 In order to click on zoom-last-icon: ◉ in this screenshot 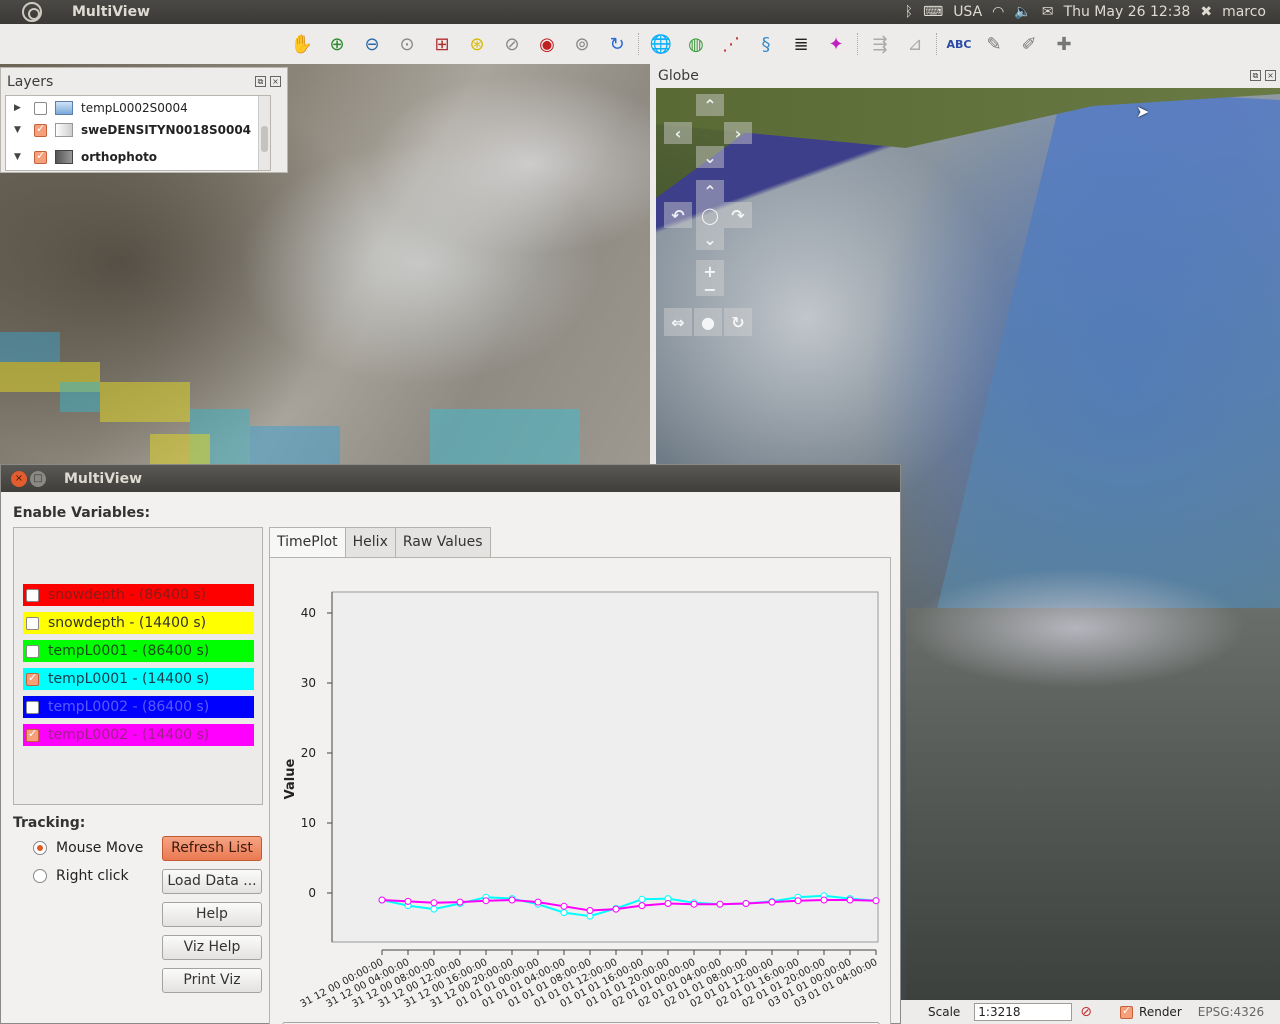, I will do `click(547, 44)`.